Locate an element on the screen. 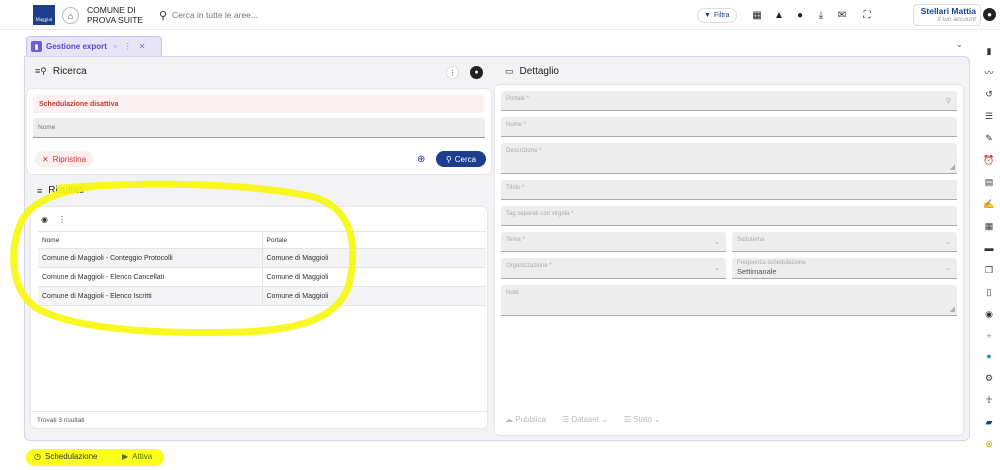 This screenshot has height=470, width=1000. attiva-label: Attiva is located at coordinates (142, 456).